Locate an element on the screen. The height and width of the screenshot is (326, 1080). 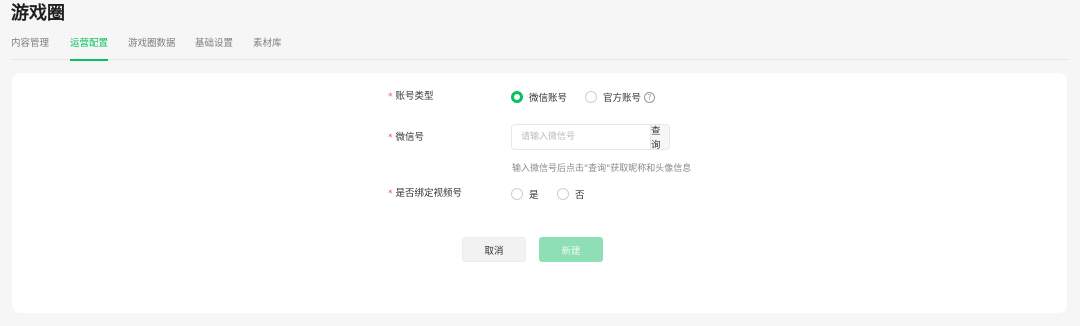
tab-content-management: 内容管理 is located at coordinates (30, 48).